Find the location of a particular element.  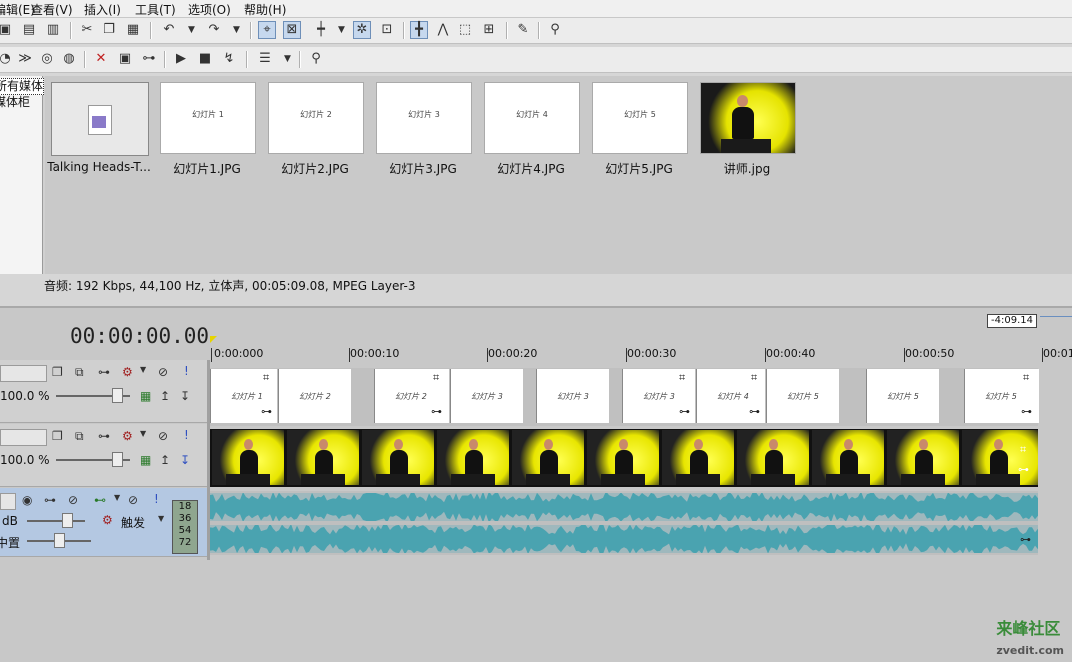

trigger-dropdown-icon: ▼ is located at coordinates (161, 518).